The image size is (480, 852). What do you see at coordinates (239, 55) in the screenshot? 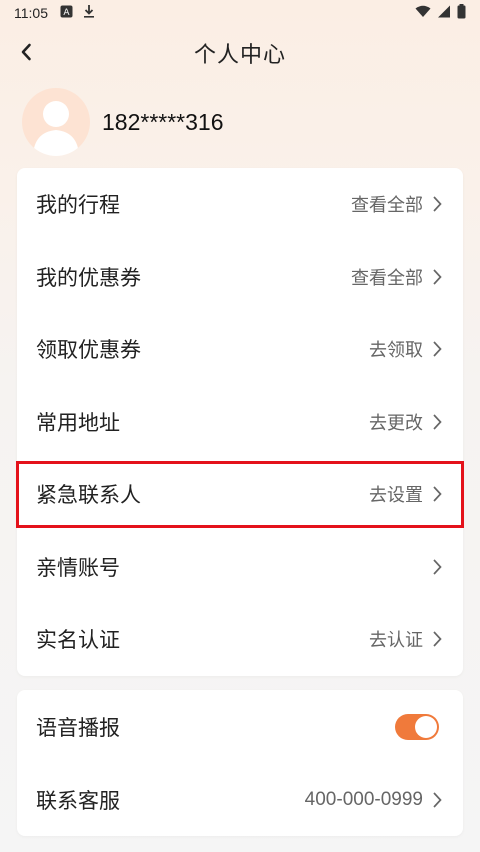
I see `page-title: 个人中心` at bounding box center [239, 55].